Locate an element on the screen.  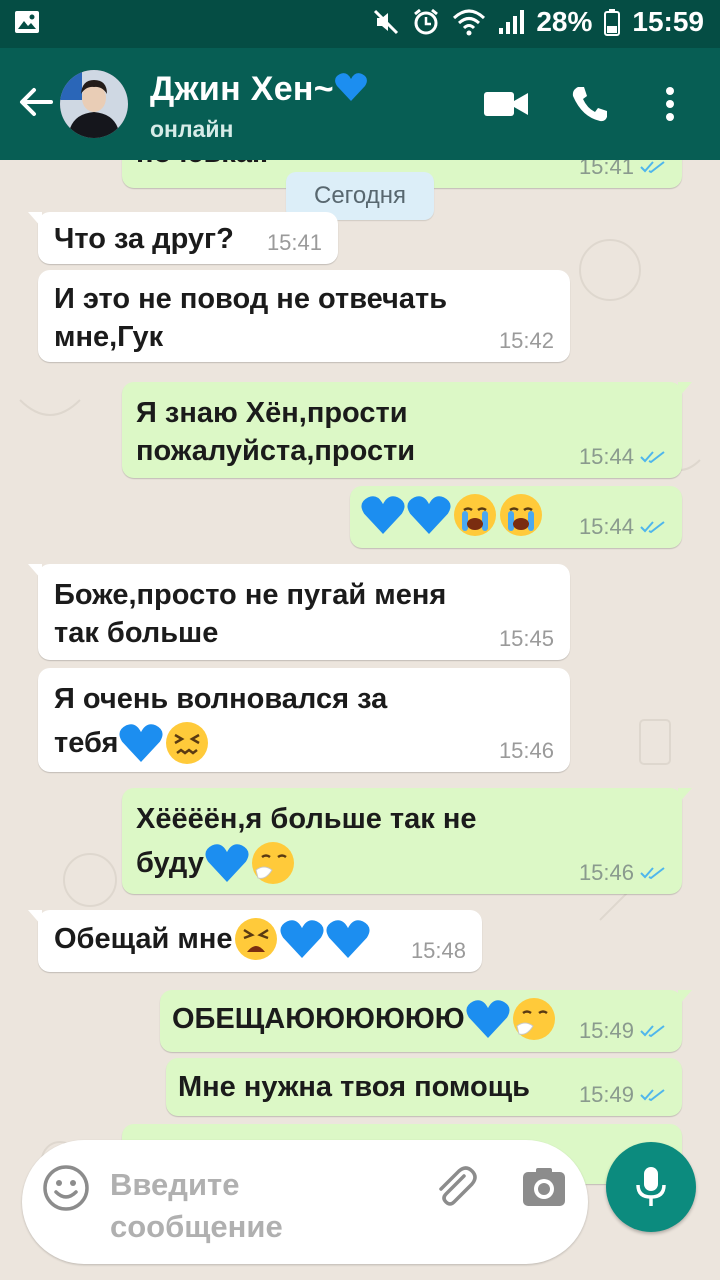
placeholder-line: сообщение is located at coordinates (196, 1226).